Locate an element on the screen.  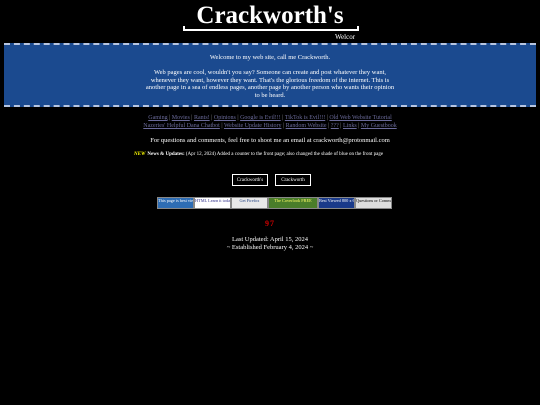
blurb-line: to be heard. is located at coordinates (270, 96).